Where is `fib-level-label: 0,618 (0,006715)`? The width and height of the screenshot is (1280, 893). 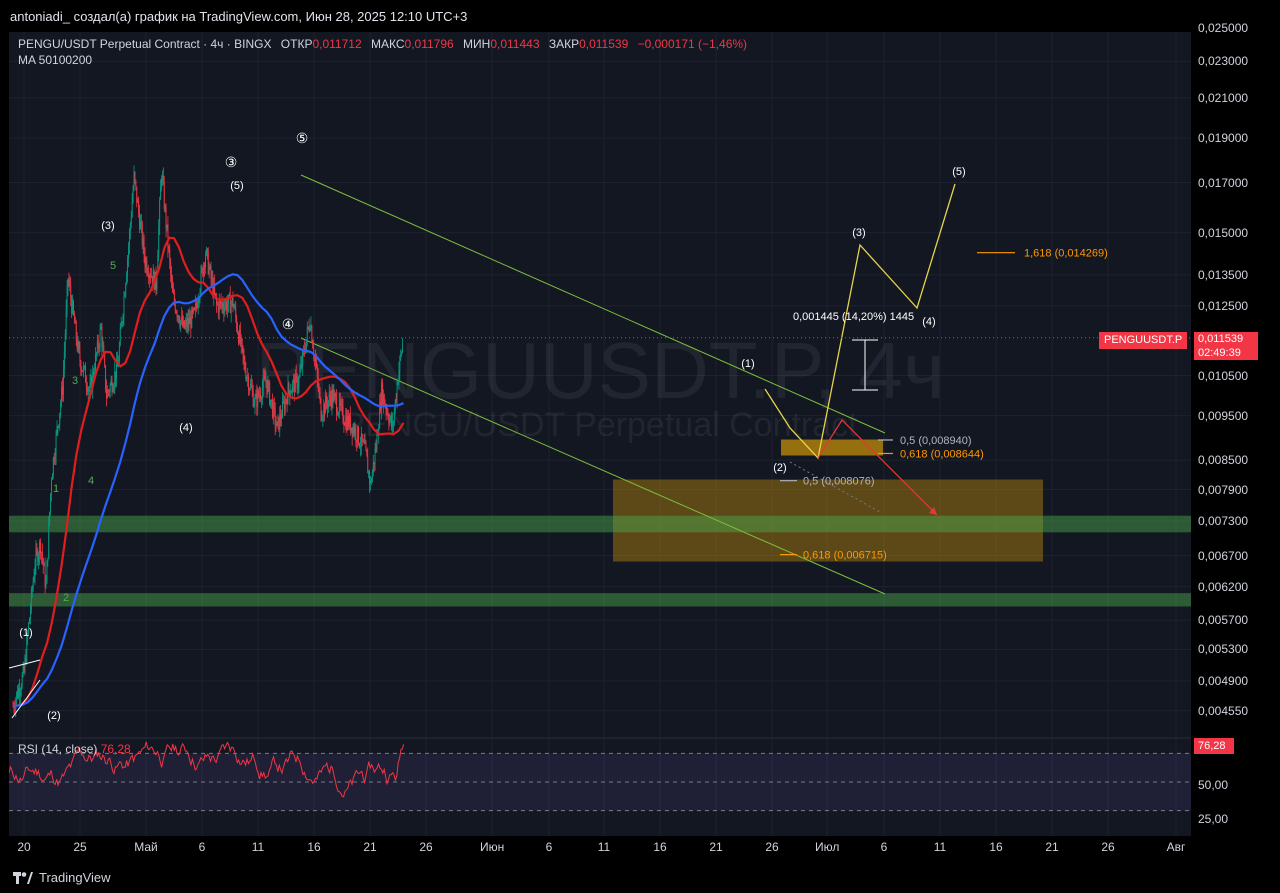
fib-level-label: 0,618 (0,006715) is located at coordinates (845, 556).